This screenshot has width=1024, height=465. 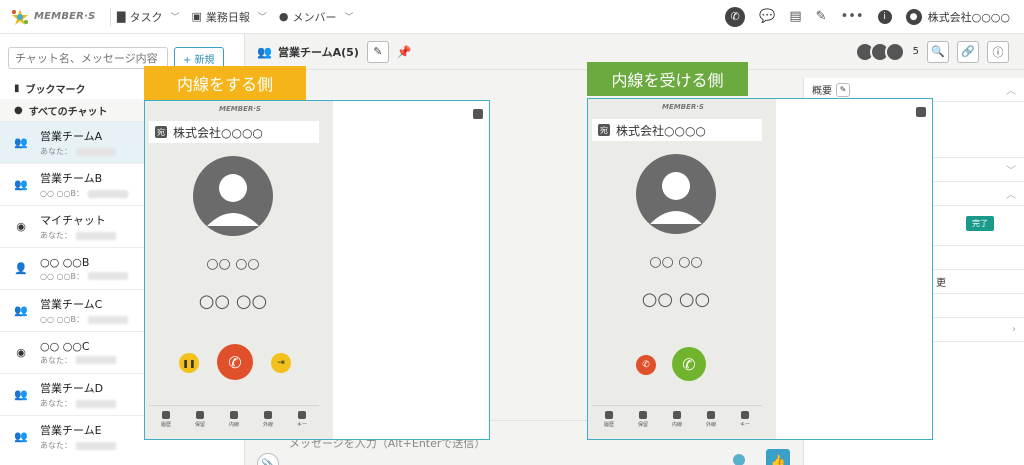 What do you see at coordinates (404, 52) in the screenshot?
I see `pin-icon: 📌` at bounding box center [404, 52].